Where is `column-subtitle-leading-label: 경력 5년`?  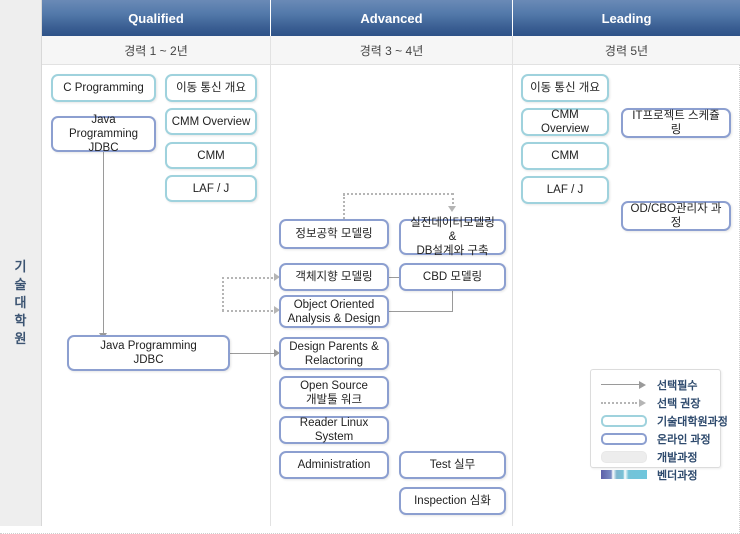
column-subtitle-leading-label: 경력 5년 is located at coordinates (626, 50).